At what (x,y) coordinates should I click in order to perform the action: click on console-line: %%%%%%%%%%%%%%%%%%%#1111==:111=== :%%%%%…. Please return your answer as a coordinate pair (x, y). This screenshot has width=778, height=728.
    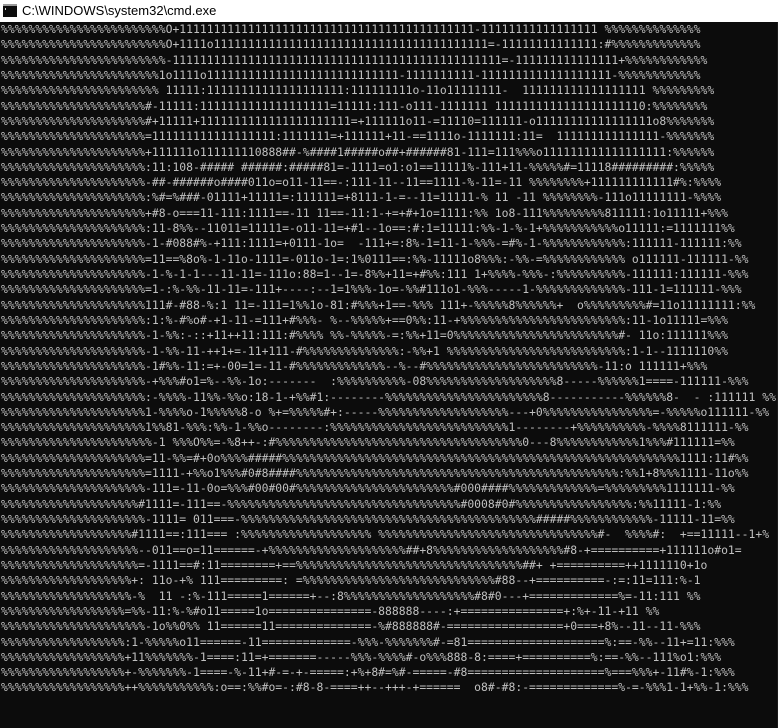
    Looking at the image, I should click on (385, 534).